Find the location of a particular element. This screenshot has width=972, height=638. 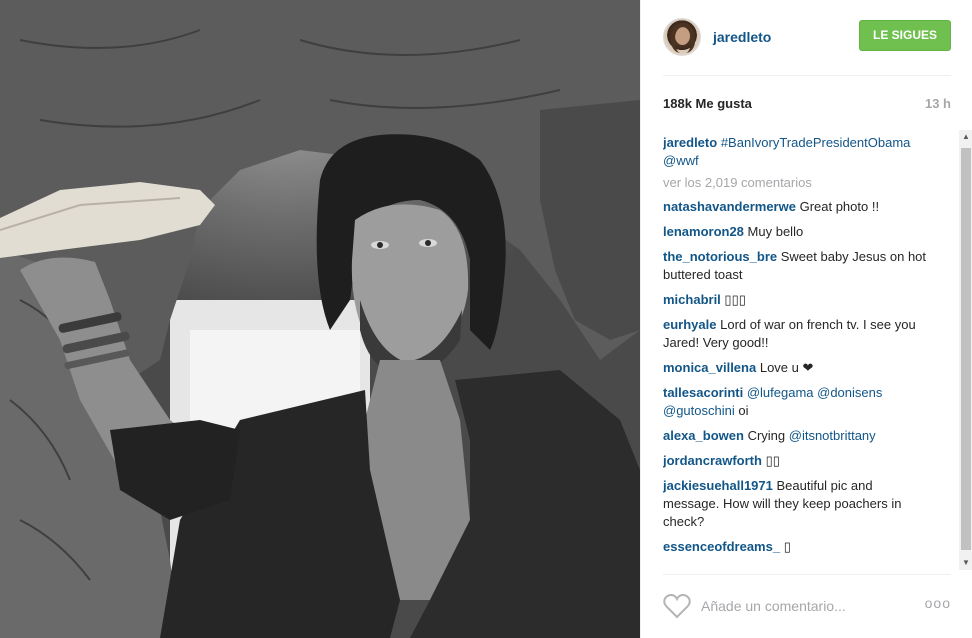

comment-text: ▯ is located at coordinates (787, 546).